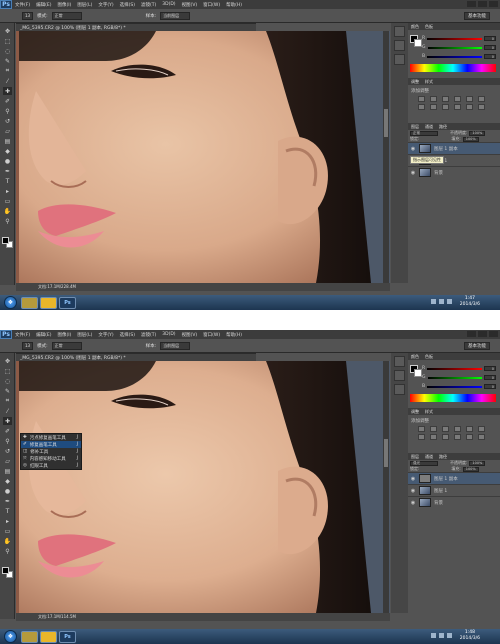  I want to click on eyedropper-tool-icon: ⁄, so click(7, 411).